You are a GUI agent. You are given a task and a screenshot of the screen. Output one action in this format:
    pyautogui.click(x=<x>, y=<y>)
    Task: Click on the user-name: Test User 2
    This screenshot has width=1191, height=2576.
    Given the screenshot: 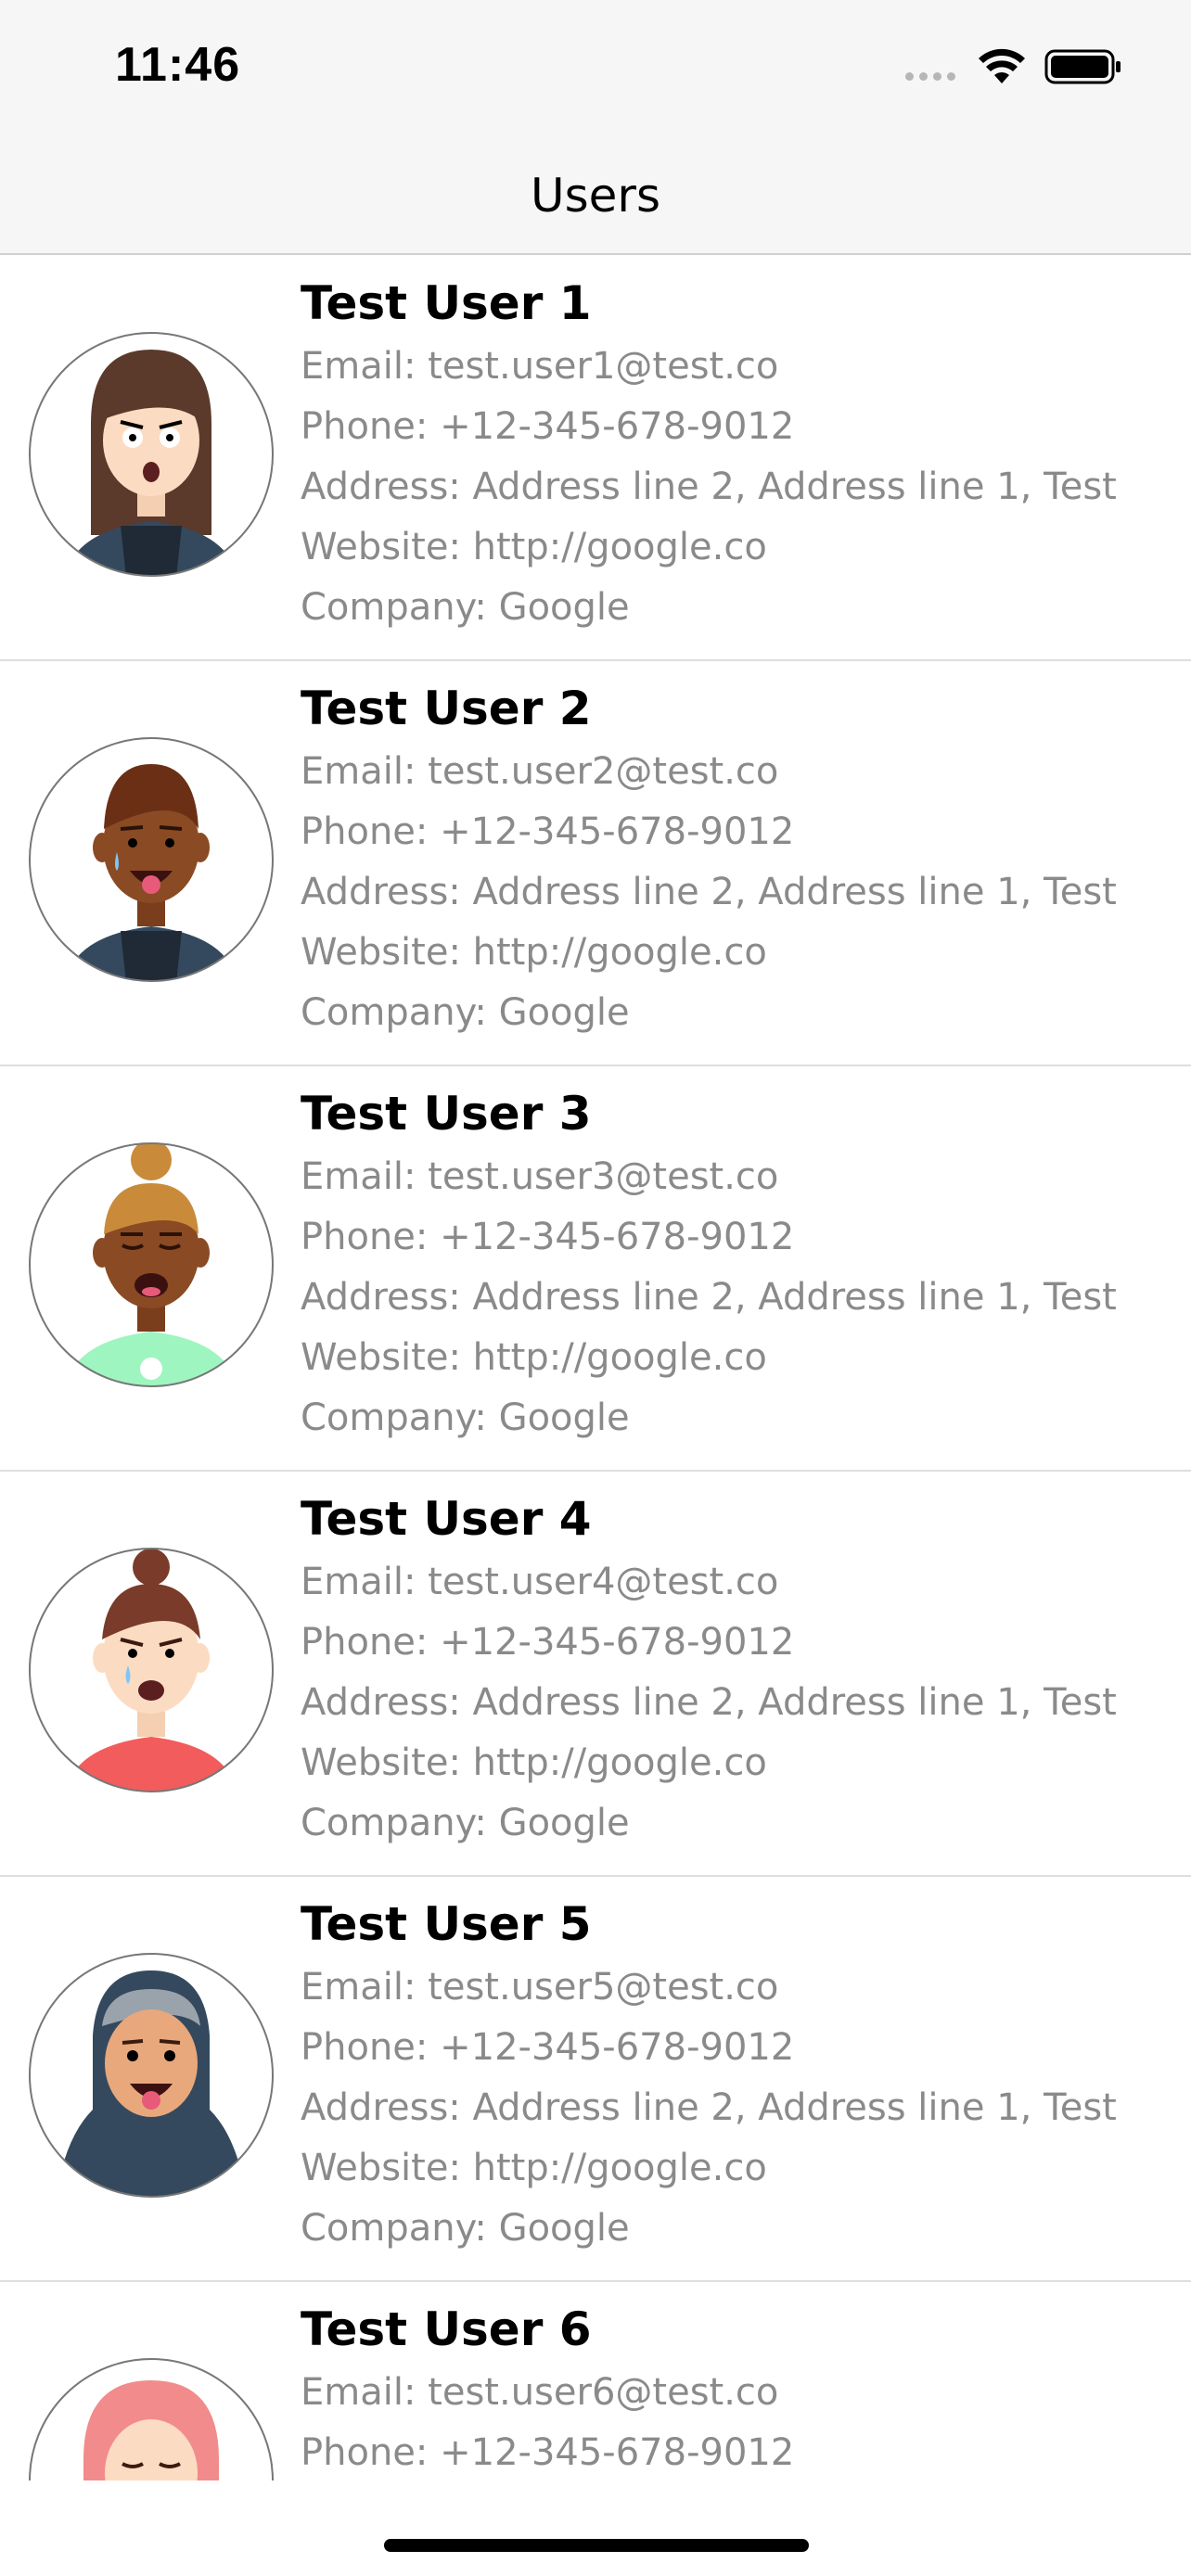 What is the action you would take?
    pyautogui.click(x=446, y=709)
    